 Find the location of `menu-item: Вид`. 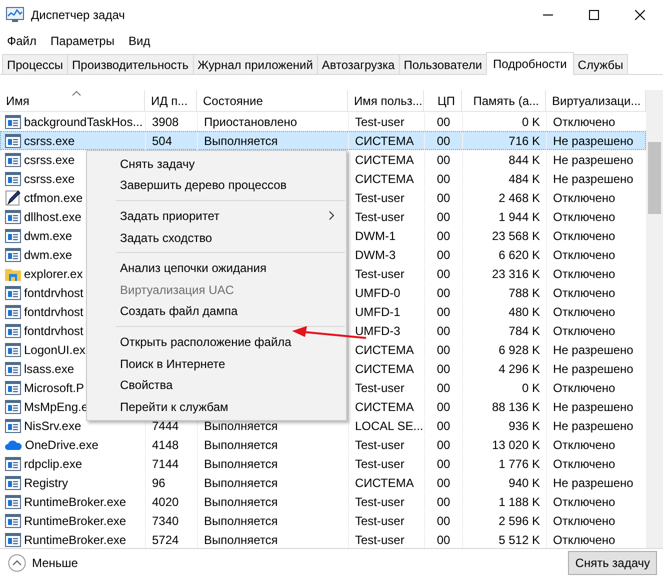

menu-item: Вид is located at coordinates (139, 41).